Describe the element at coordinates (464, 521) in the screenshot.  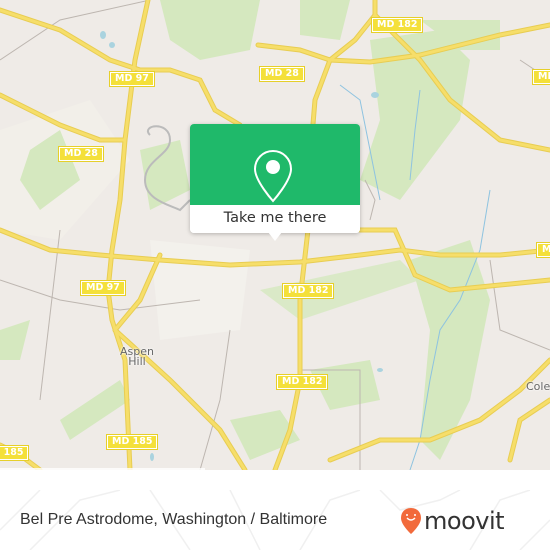
I see `moovit-wordmark: moovit` at that location.